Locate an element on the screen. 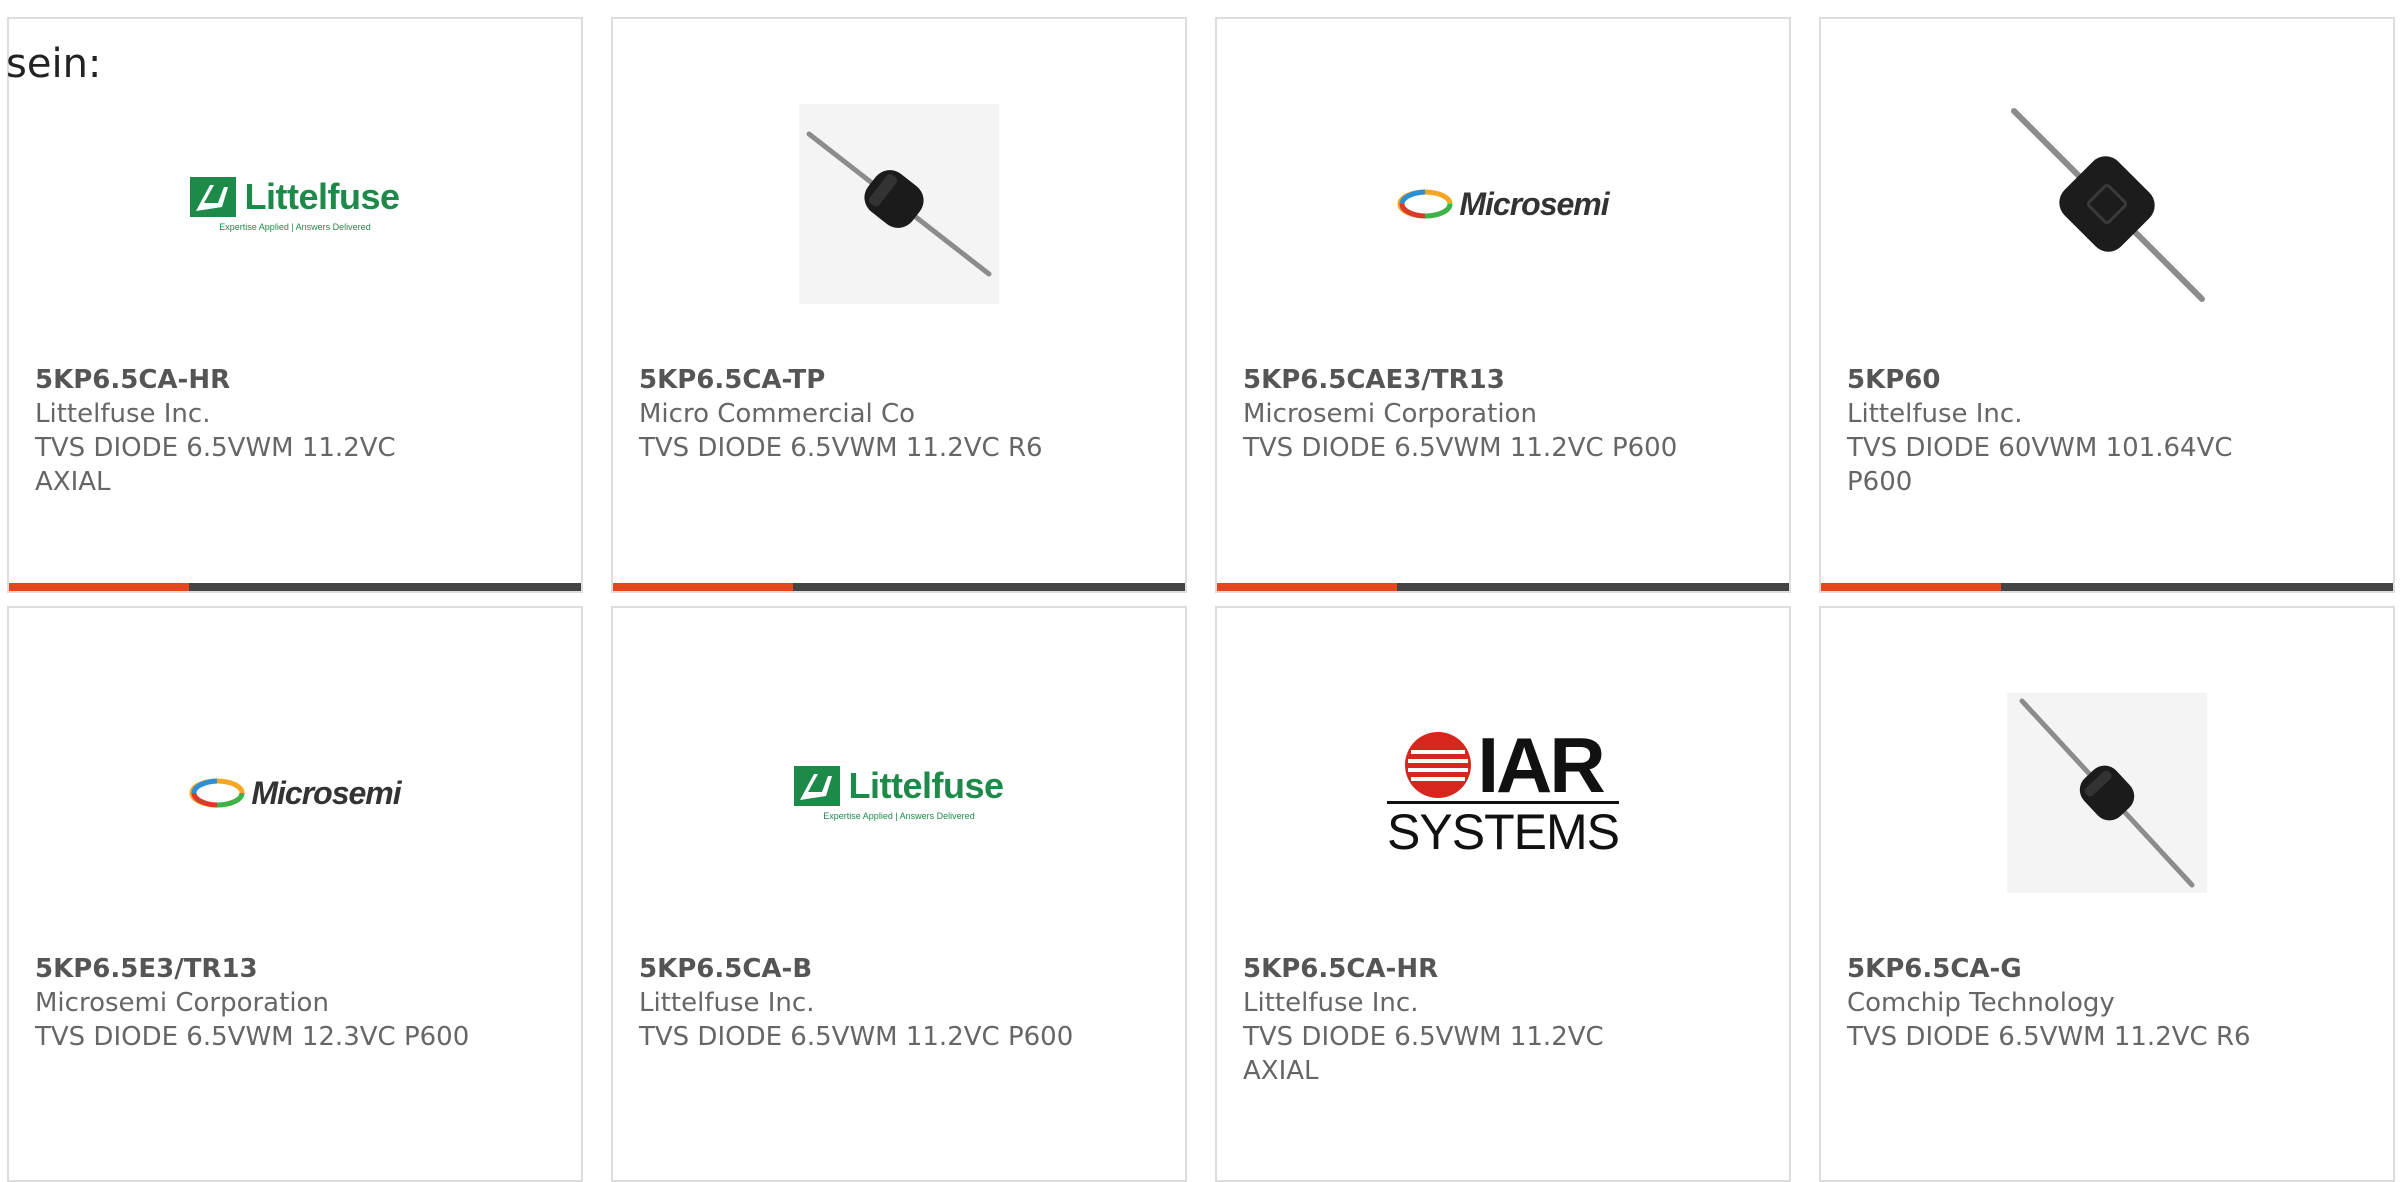  iar-icon is located at coordinates (1438, 764).